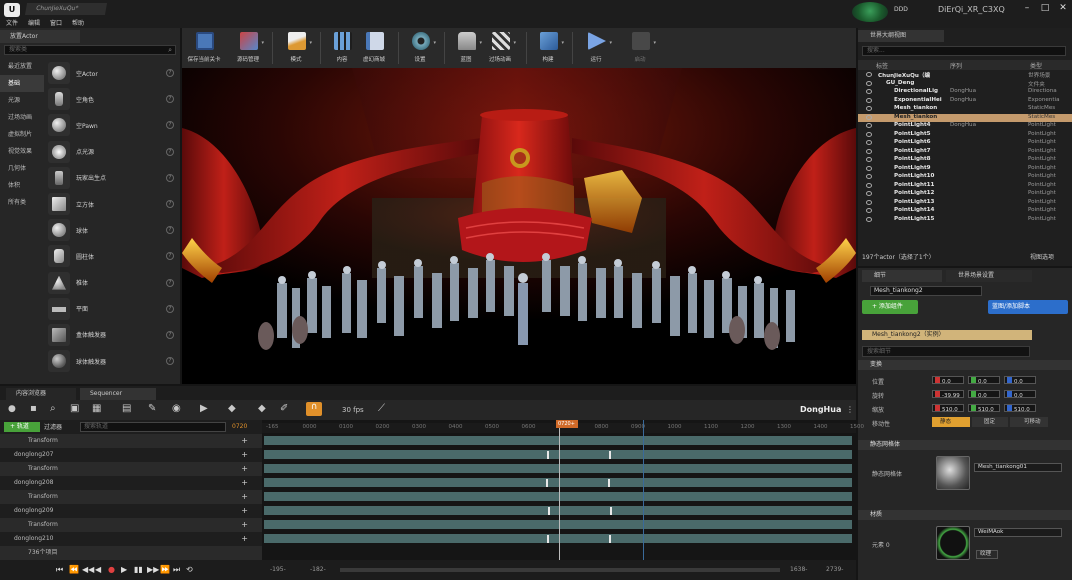 This screenshot has width=1072, height=580. I want to click on material-dropdown: WeiMAok, so click(1018, 532).